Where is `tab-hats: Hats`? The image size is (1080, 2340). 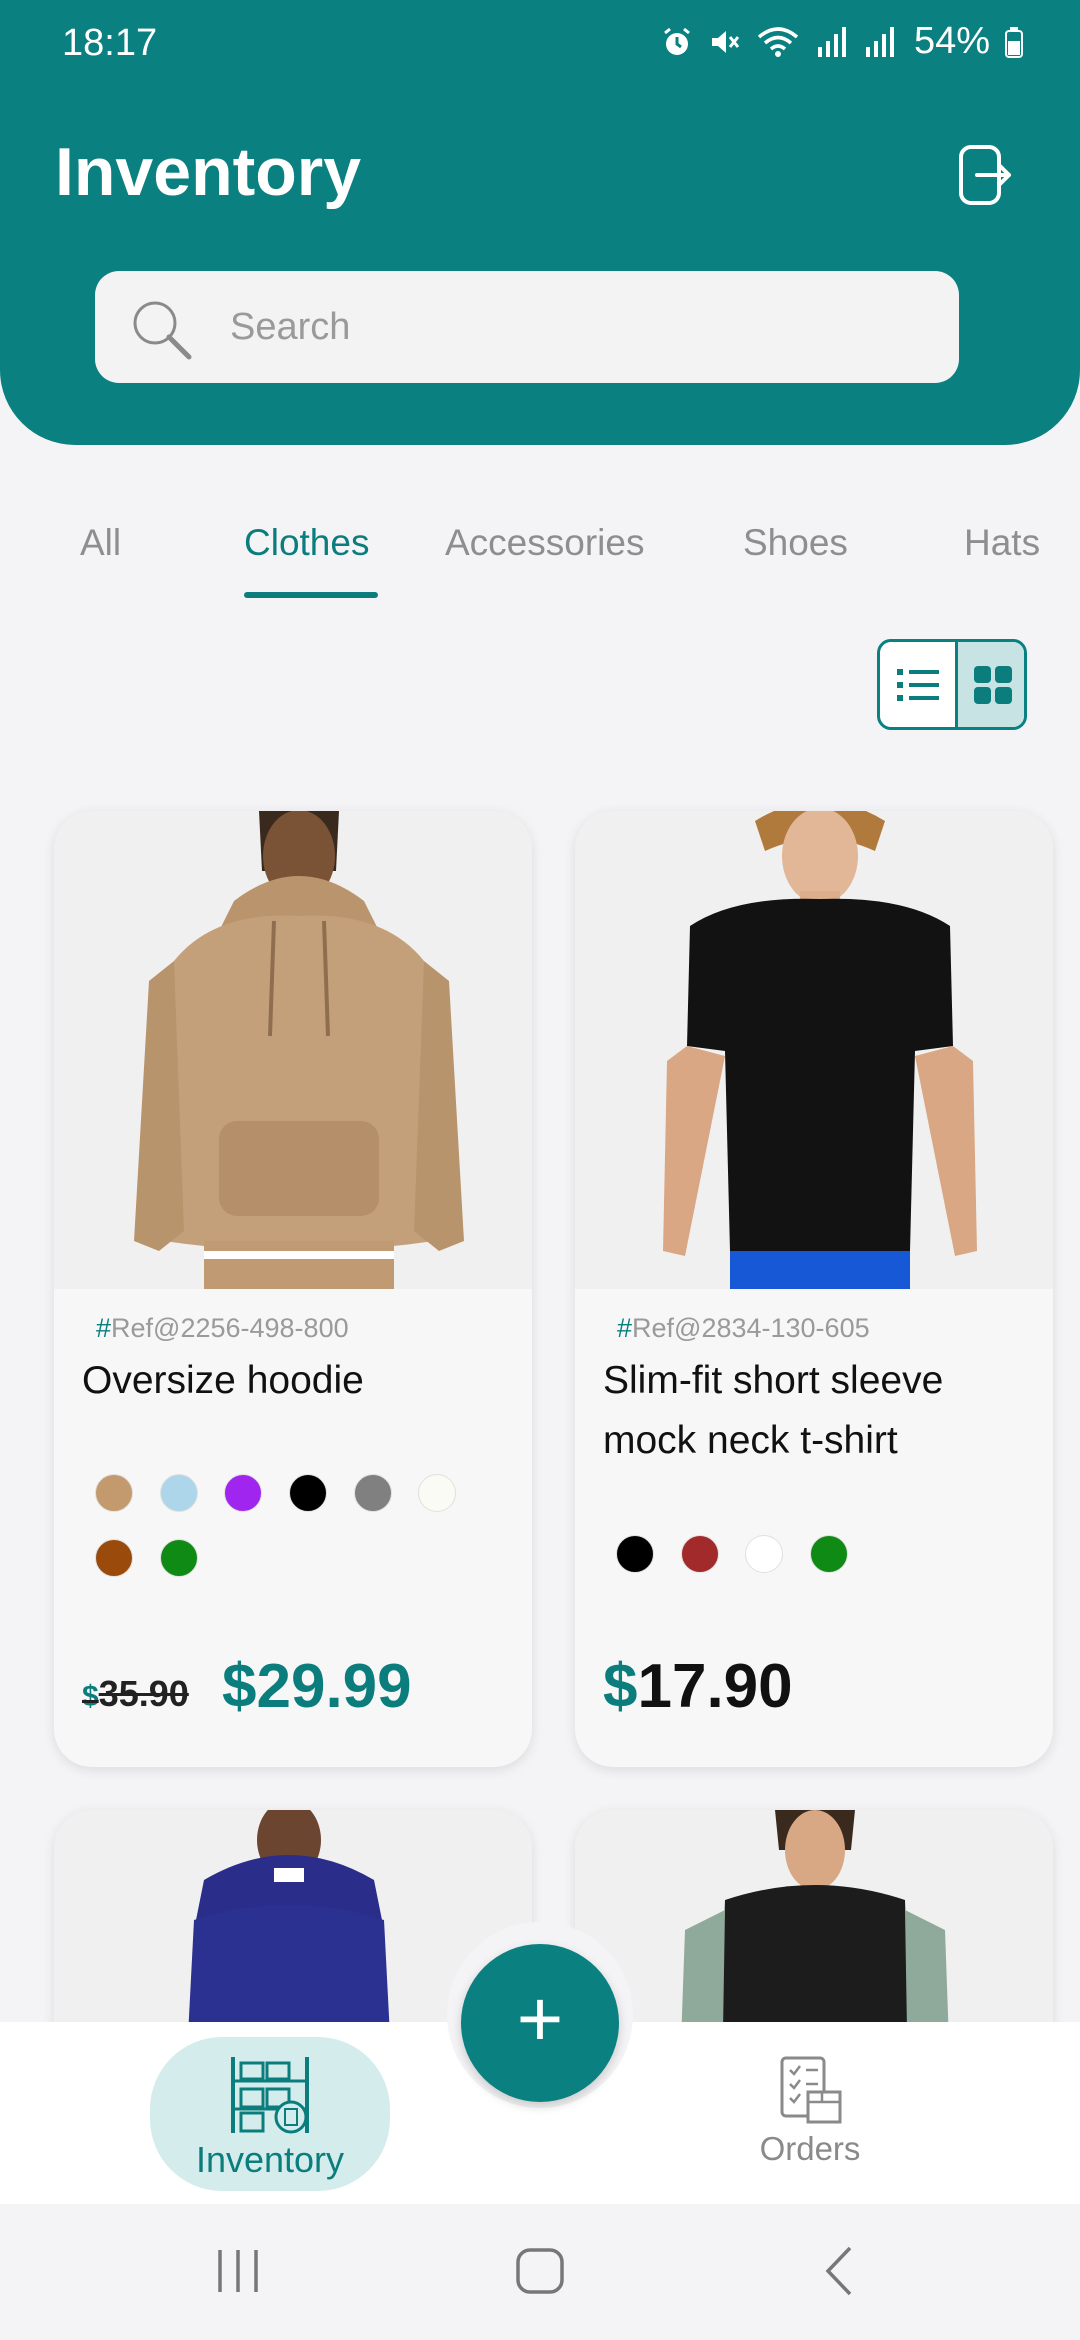 tab-hats: Hats is located at coordinates (1002, 543).